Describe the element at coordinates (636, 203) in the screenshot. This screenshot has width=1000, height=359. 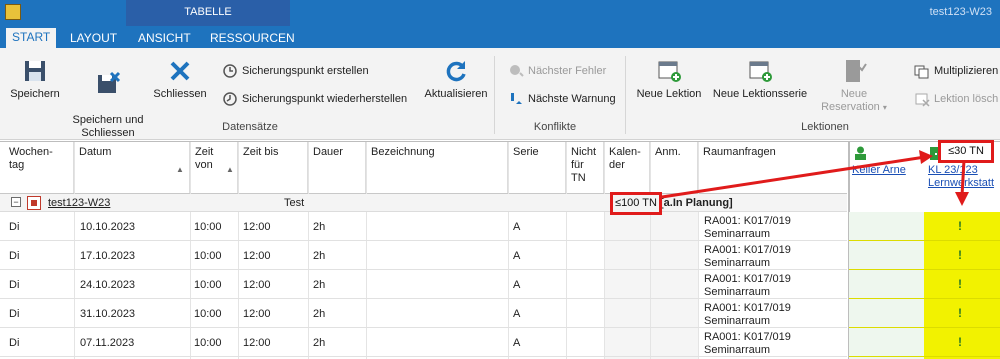
I see `course-capacity-highlight: ≤100 TN` at that location.